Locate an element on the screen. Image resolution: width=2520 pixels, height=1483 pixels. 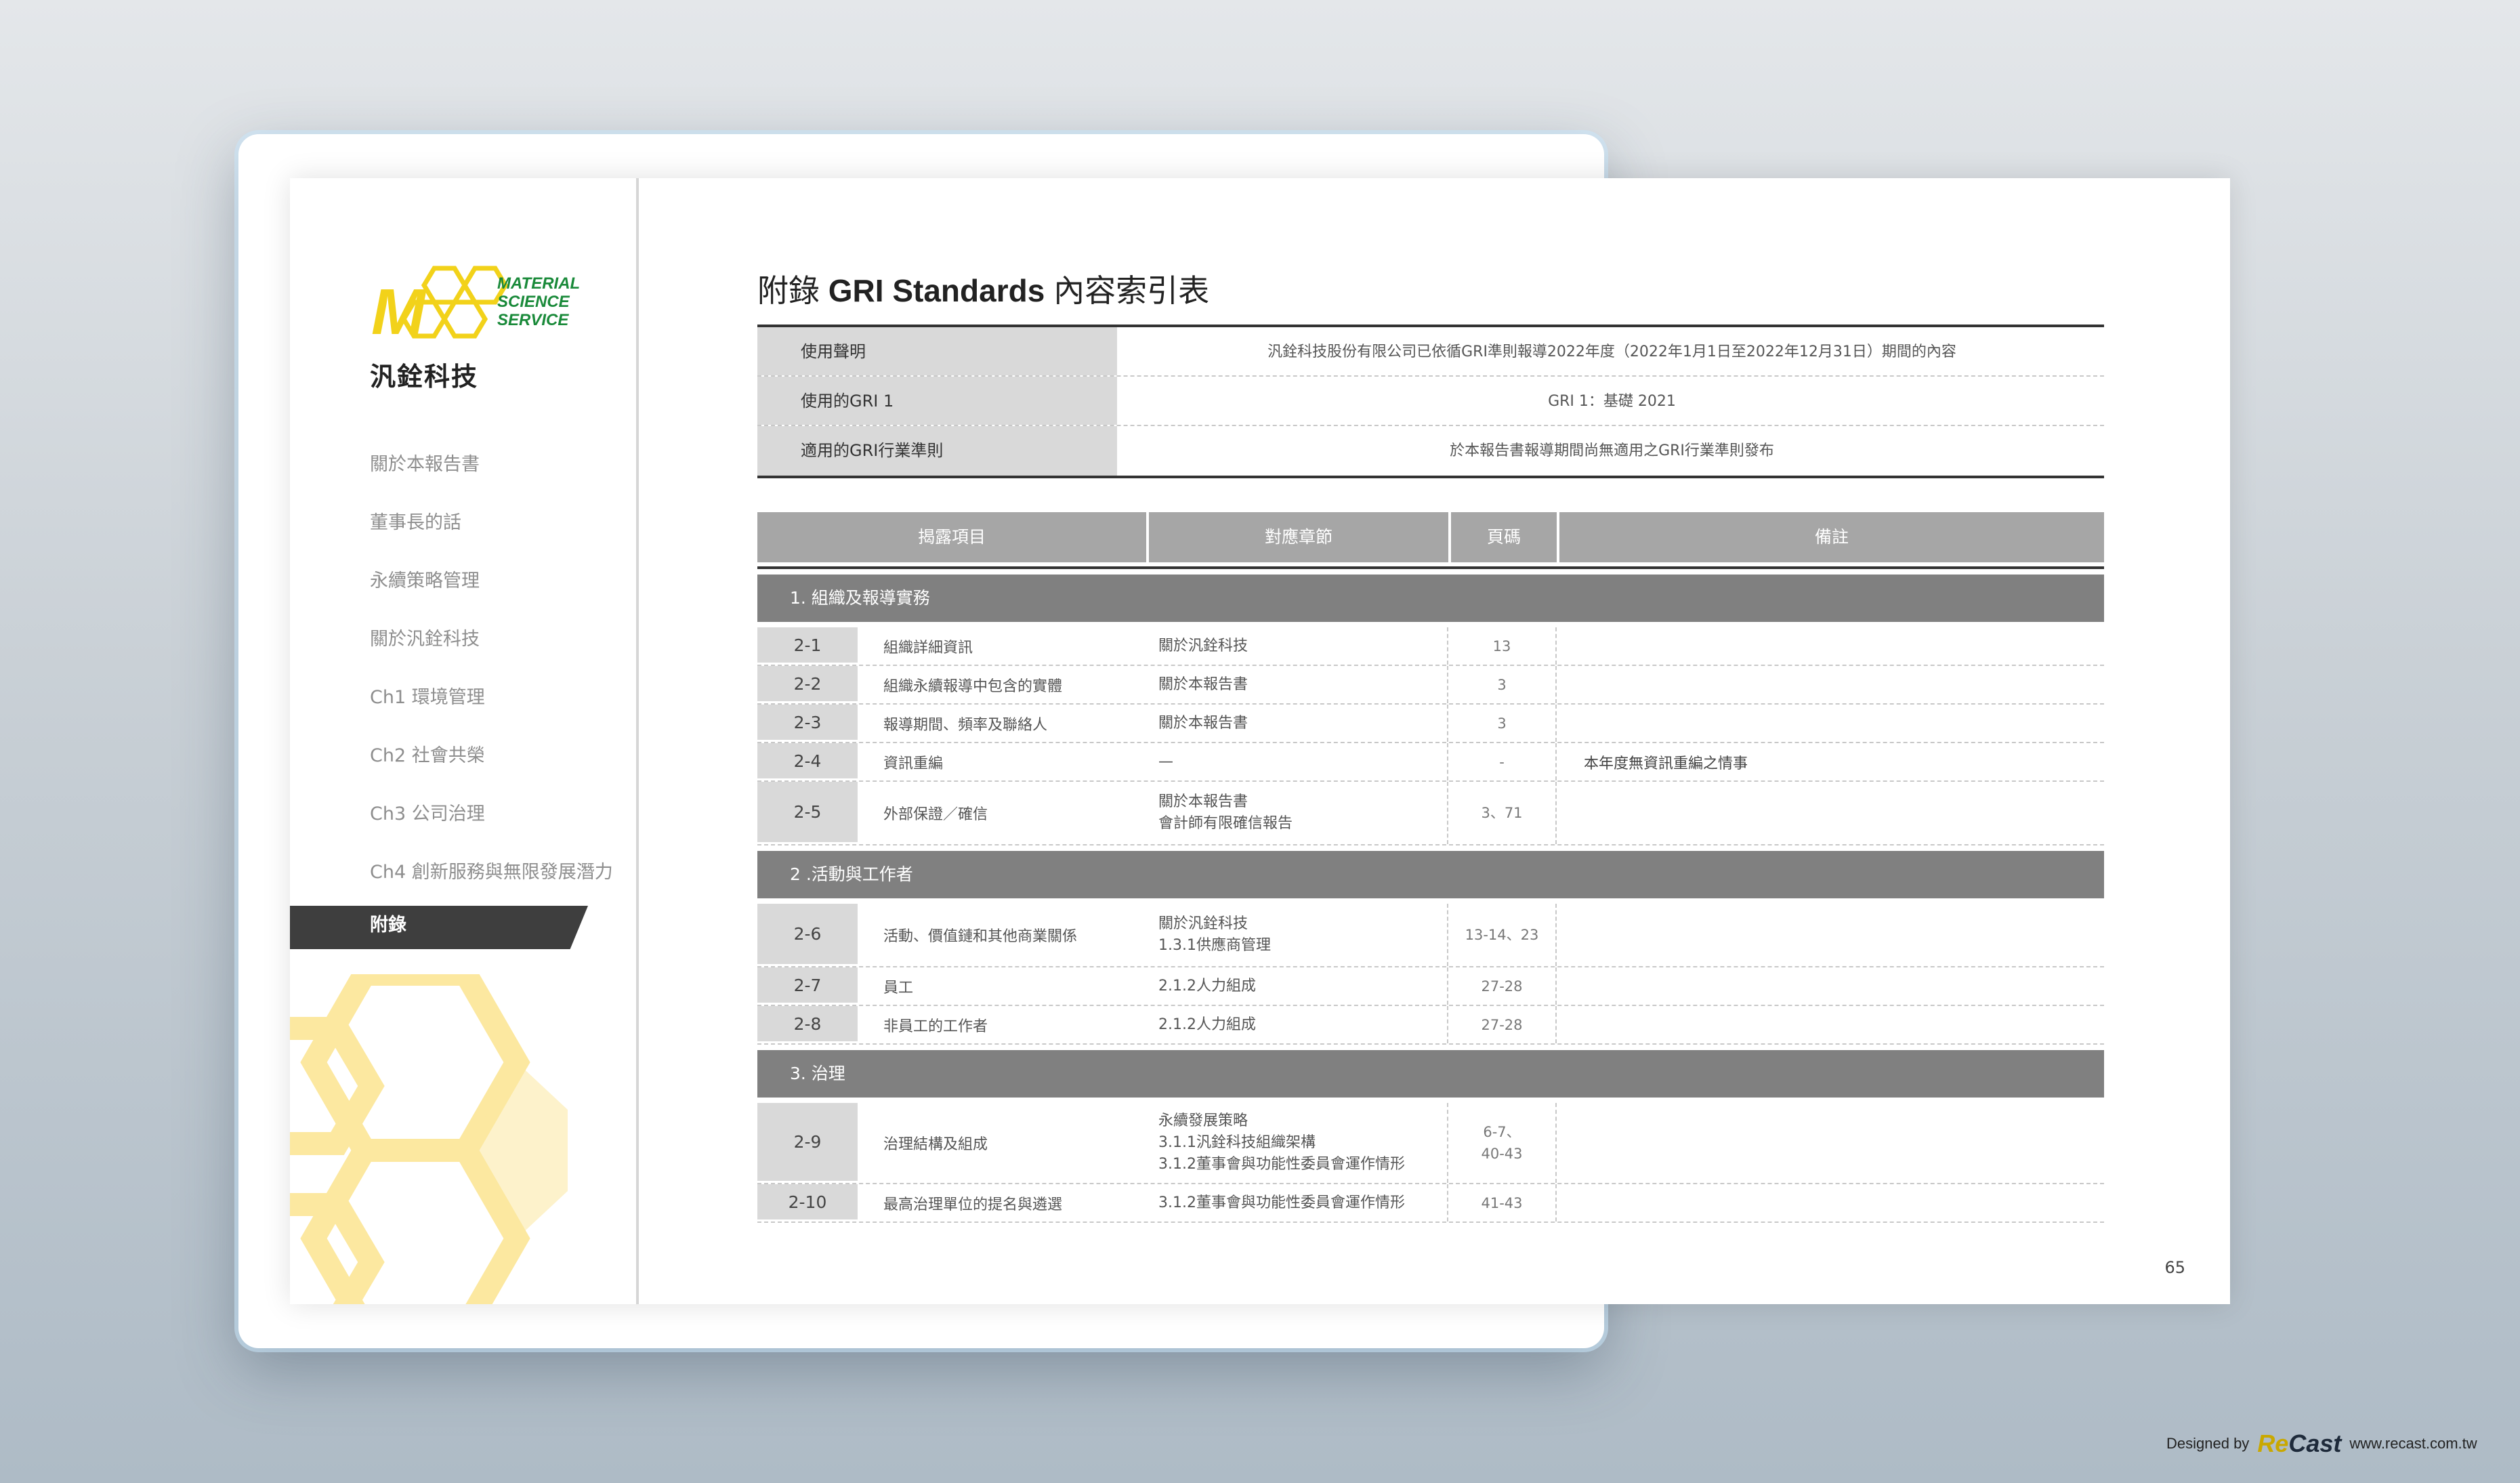
chapter-ref: — is located at coordinates (1298, 761).